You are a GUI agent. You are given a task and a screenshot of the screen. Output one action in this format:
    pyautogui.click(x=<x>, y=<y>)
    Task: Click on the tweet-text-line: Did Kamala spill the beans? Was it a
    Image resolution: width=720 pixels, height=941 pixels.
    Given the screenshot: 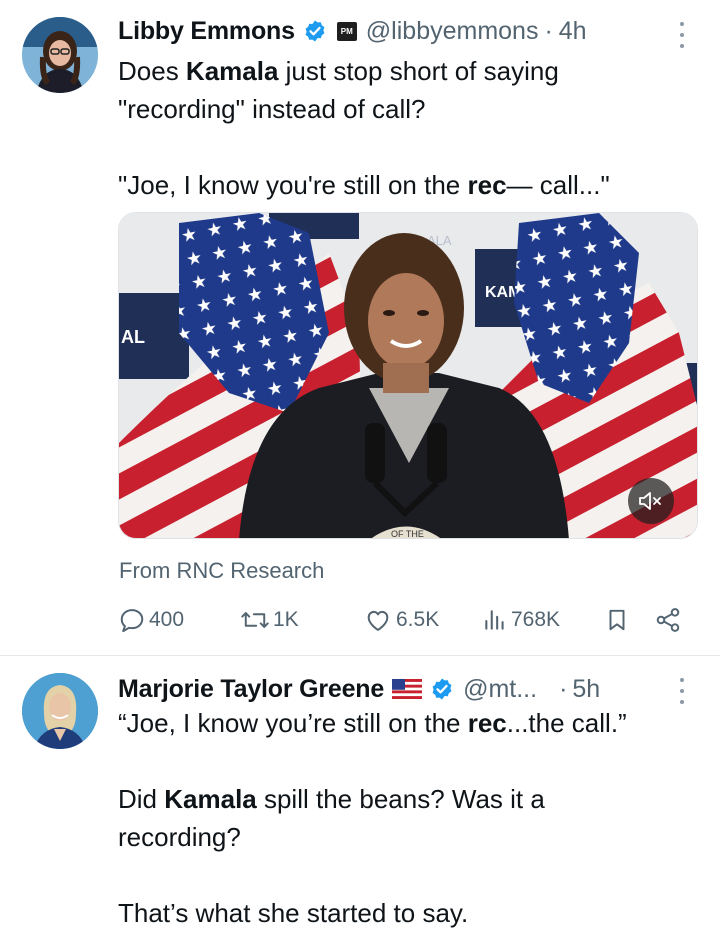 What is the action you would take?
    pyautogui.click(x=408, y=799)
    